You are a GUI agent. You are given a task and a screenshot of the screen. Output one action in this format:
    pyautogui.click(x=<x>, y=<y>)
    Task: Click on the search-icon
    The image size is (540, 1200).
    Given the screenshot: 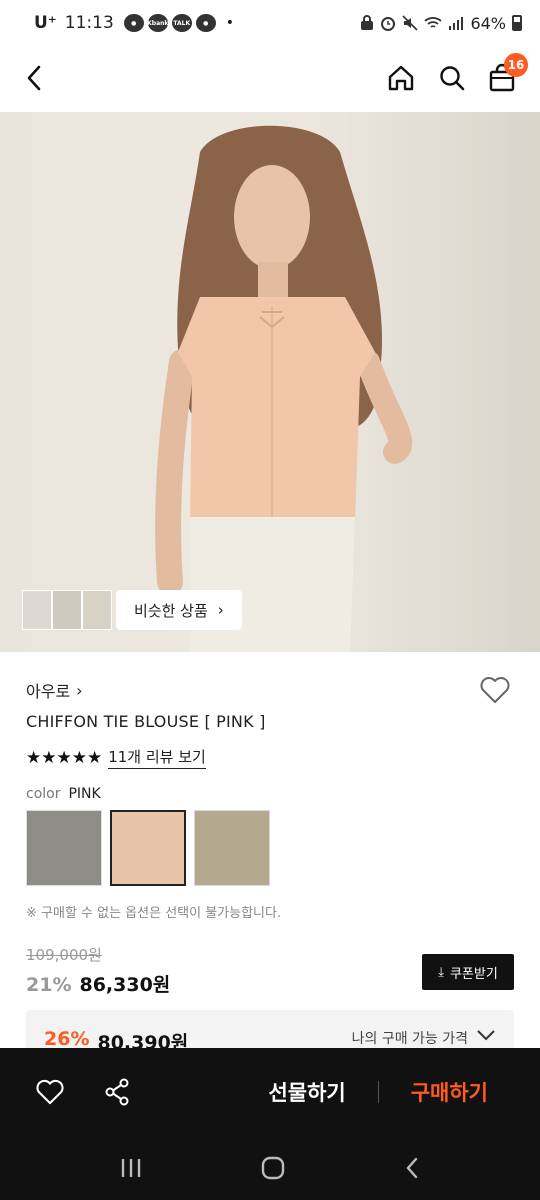 What is the action you would take?
    pyautogui.click(x=452, y=78)
    